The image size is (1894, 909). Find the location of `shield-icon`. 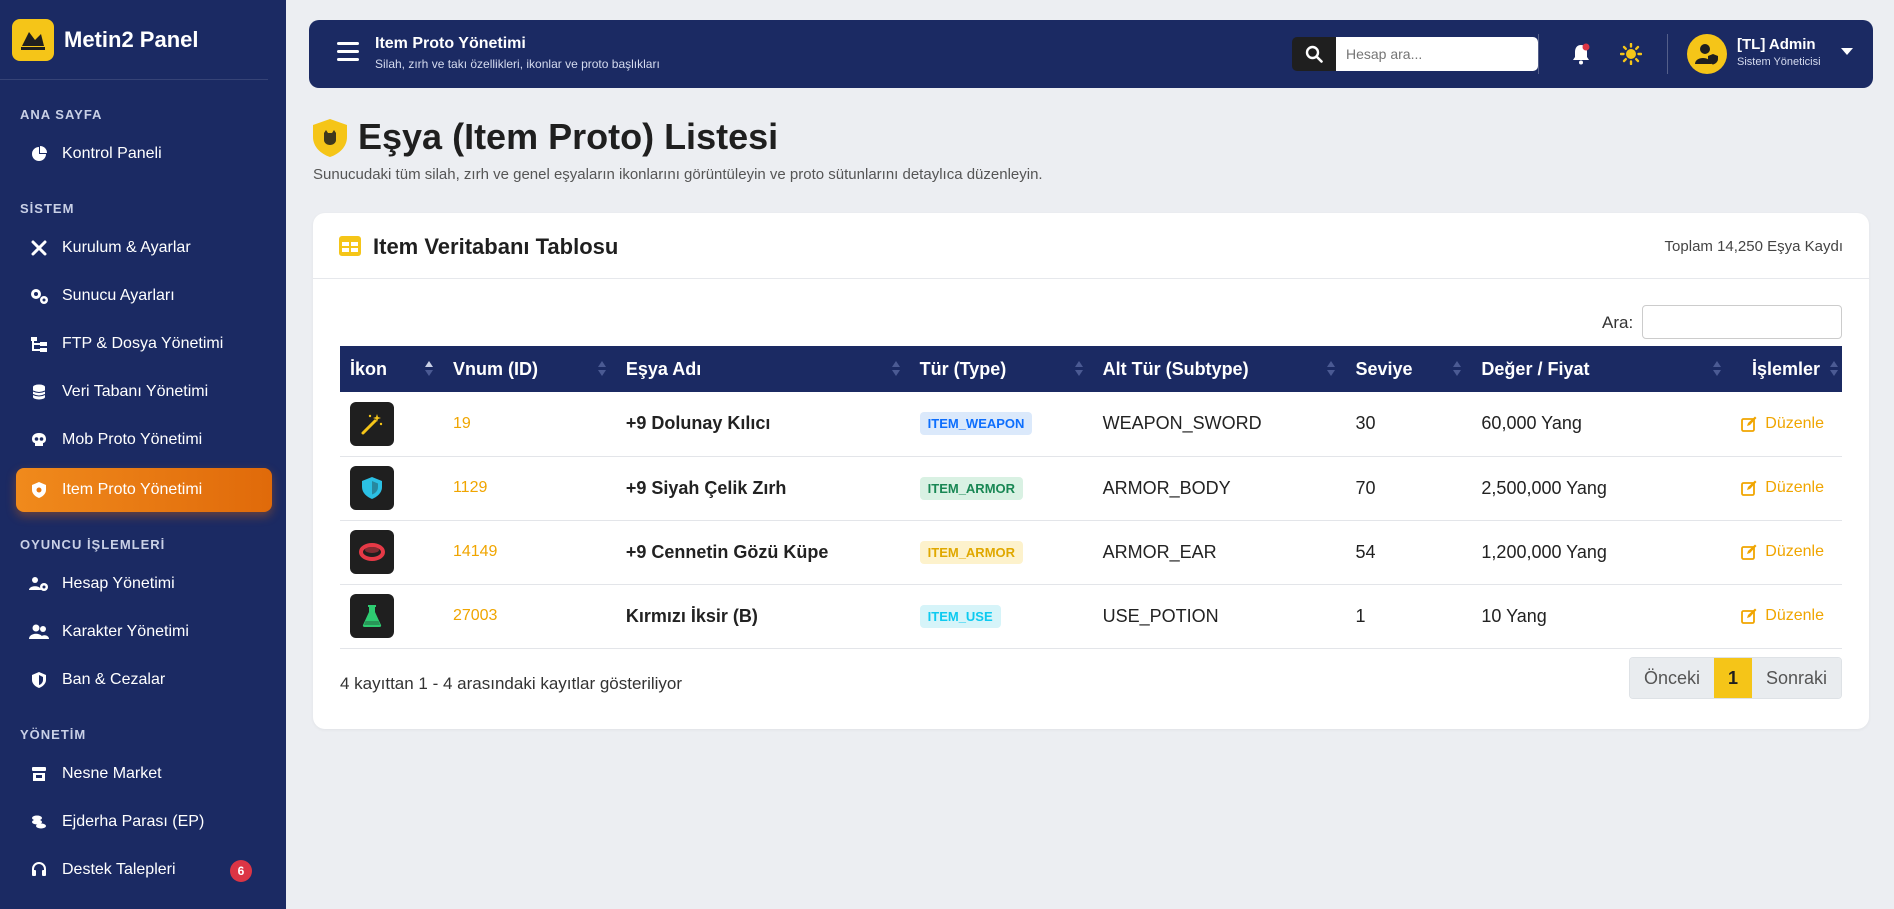

shield-icon is located at coordinates (372, 488).